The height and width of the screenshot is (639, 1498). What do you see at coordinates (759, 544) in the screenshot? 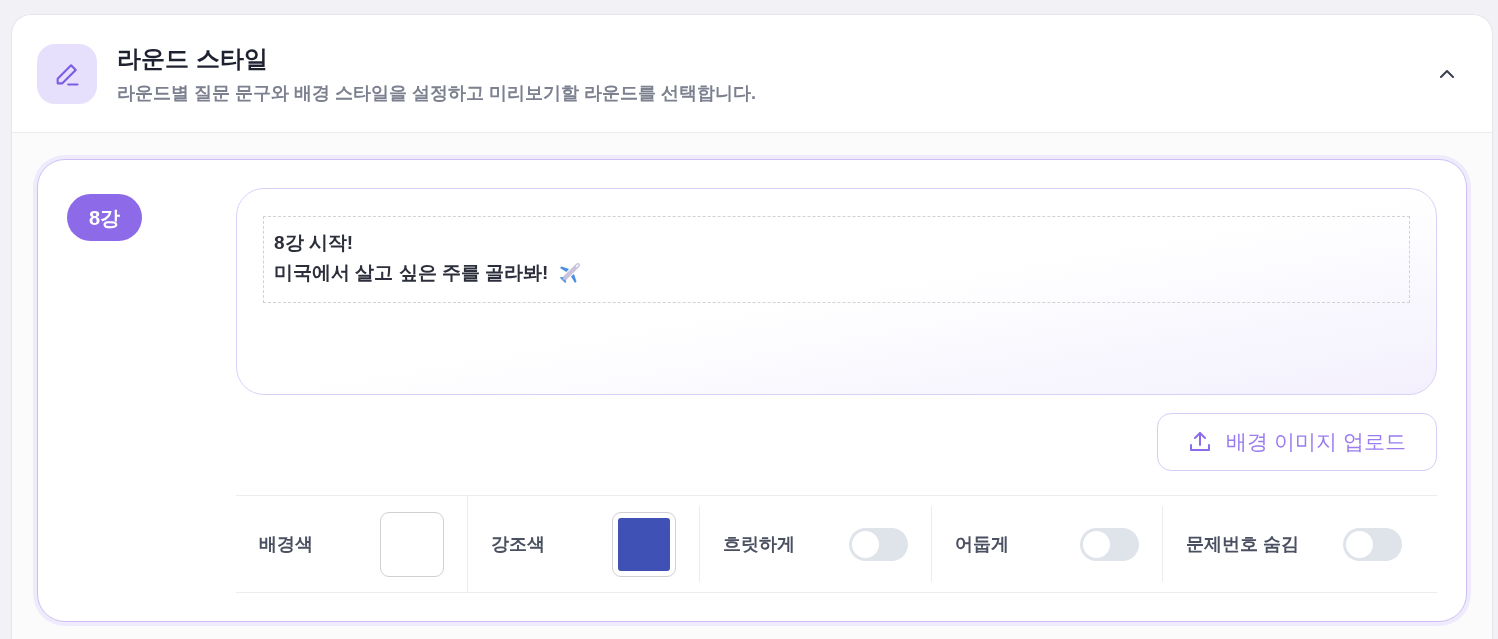
I see `setting-label: 흐릿하게` at bounding box center [759, 544].